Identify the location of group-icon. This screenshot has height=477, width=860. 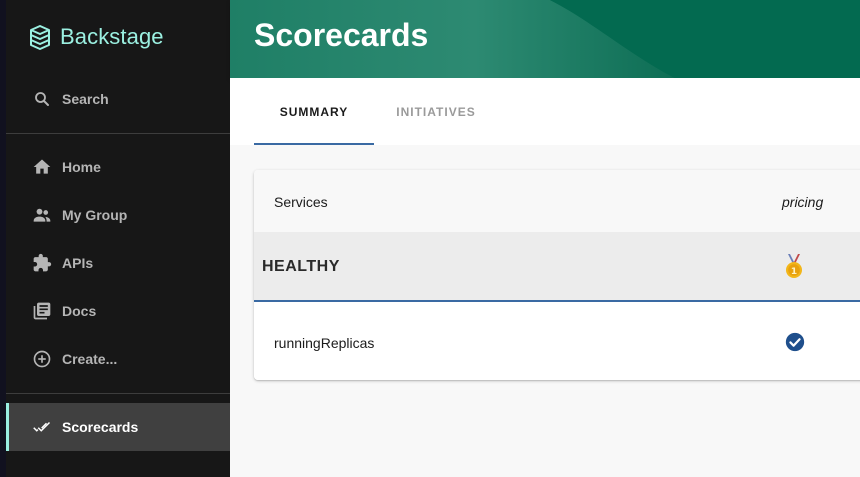
(42, 215).